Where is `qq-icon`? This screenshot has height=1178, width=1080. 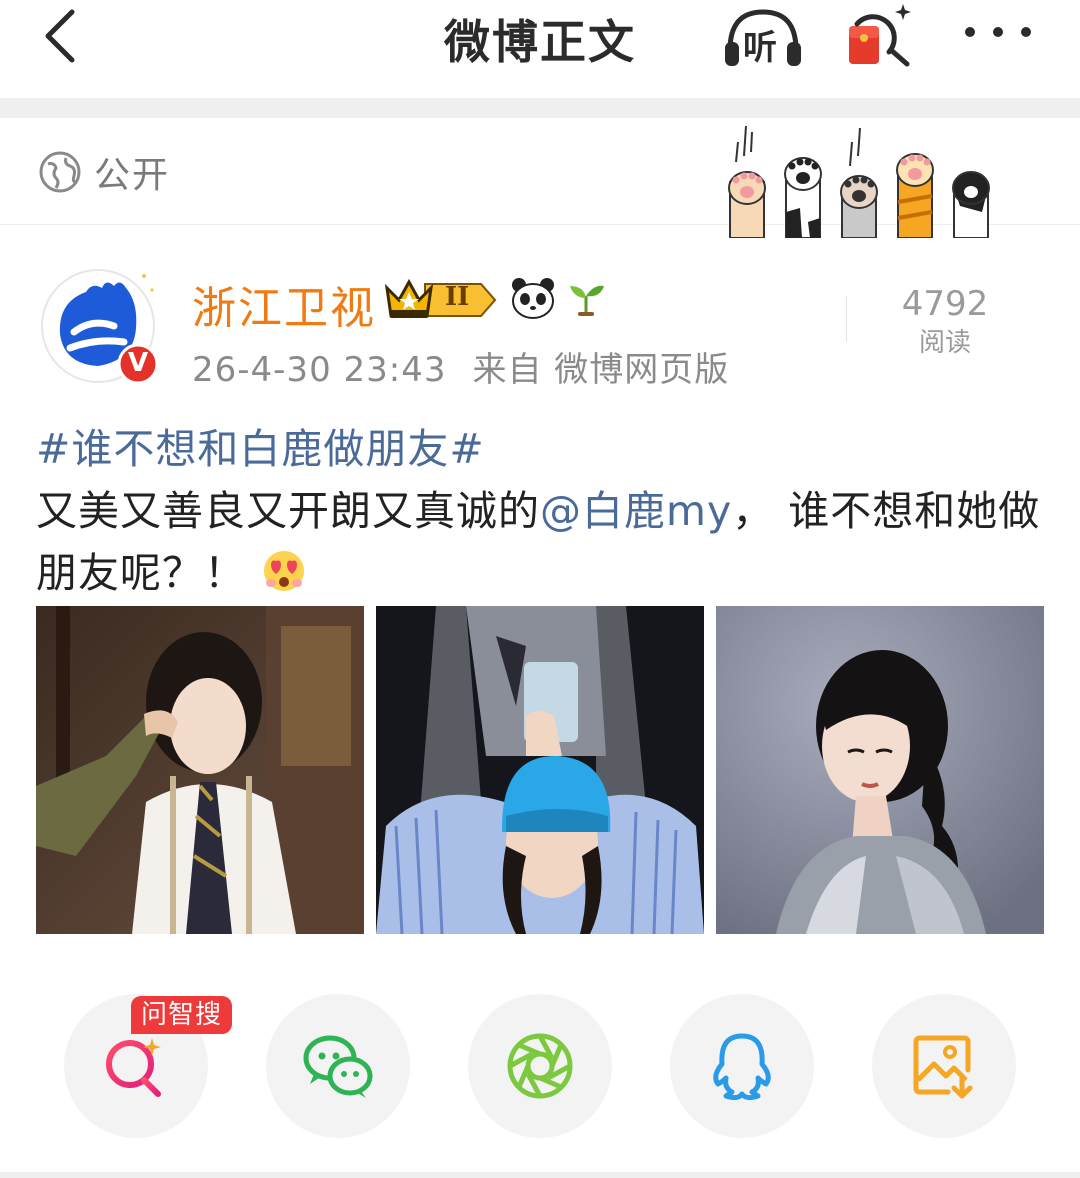 qq-icon is located at coordinates (742, 1067).